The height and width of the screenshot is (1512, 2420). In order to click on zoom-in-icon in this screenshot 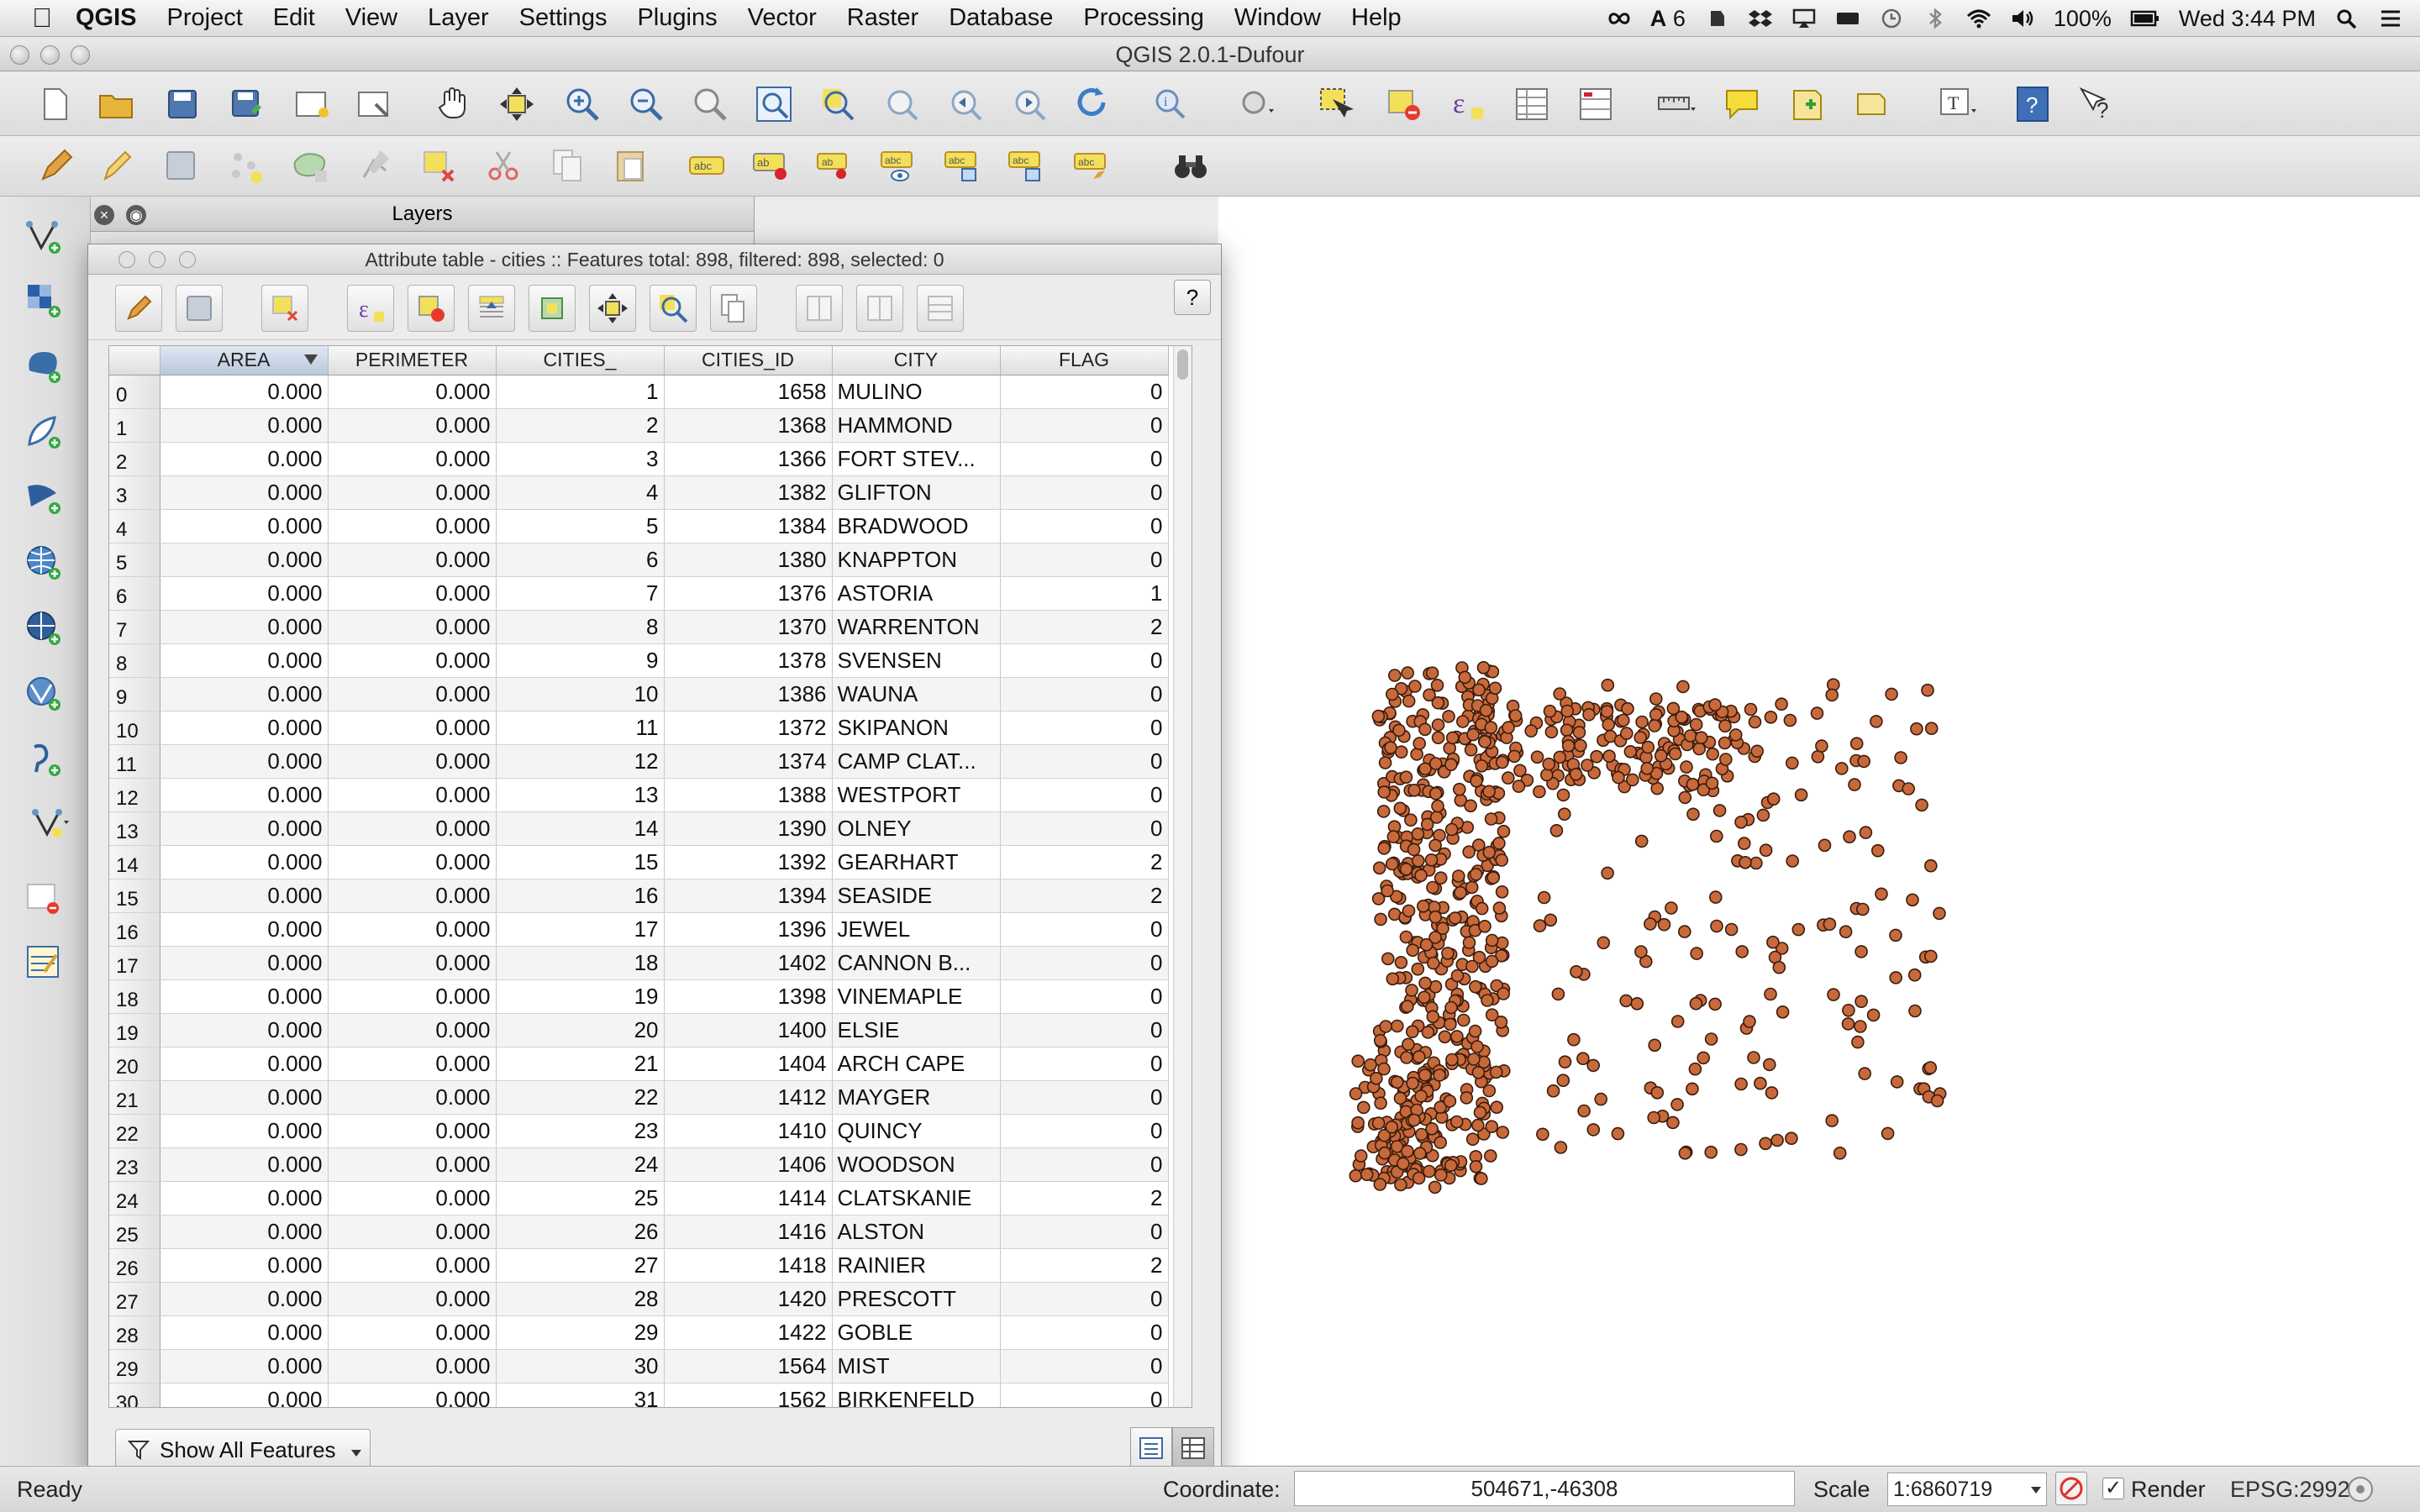, I will do `click(582, 104)`.